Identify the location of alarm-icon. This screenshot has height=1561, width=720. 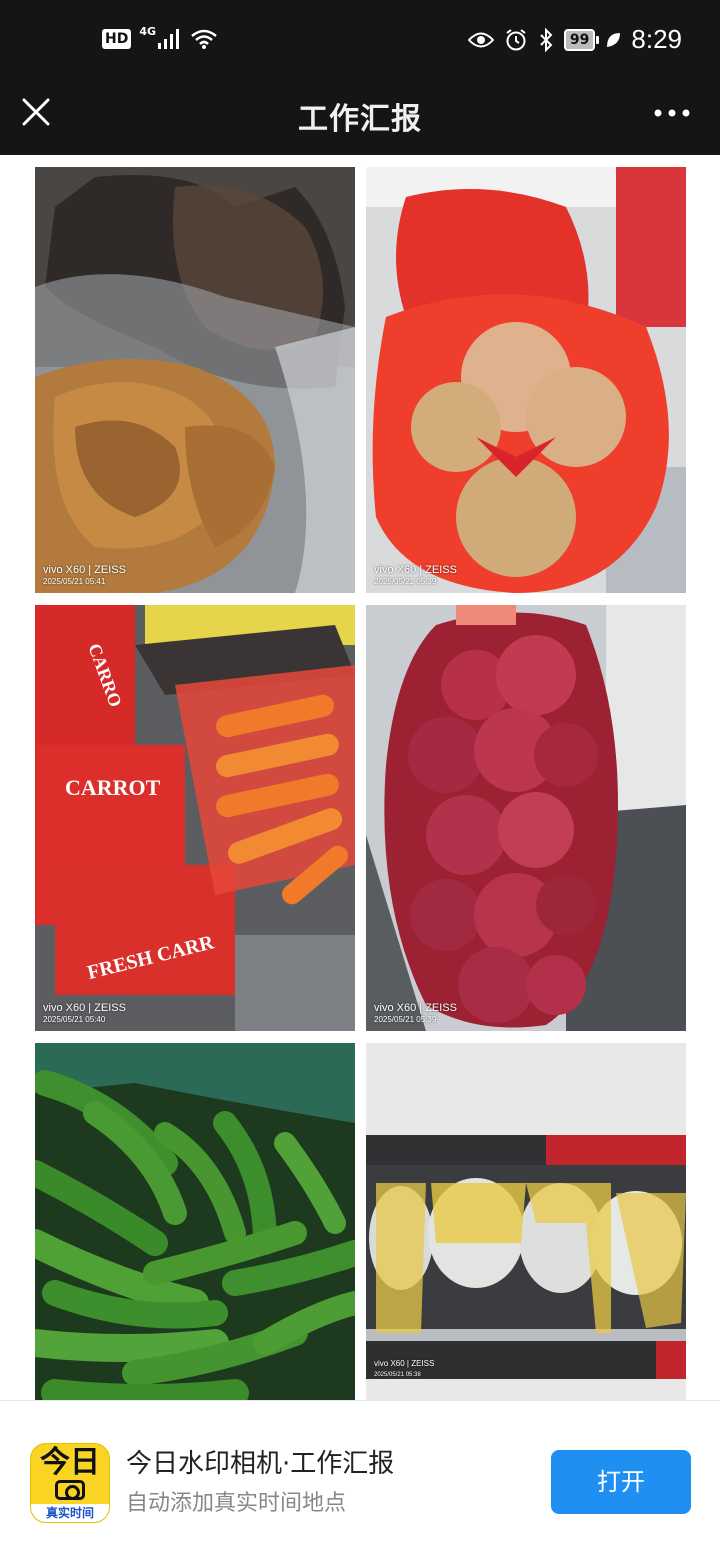
(516, 39).